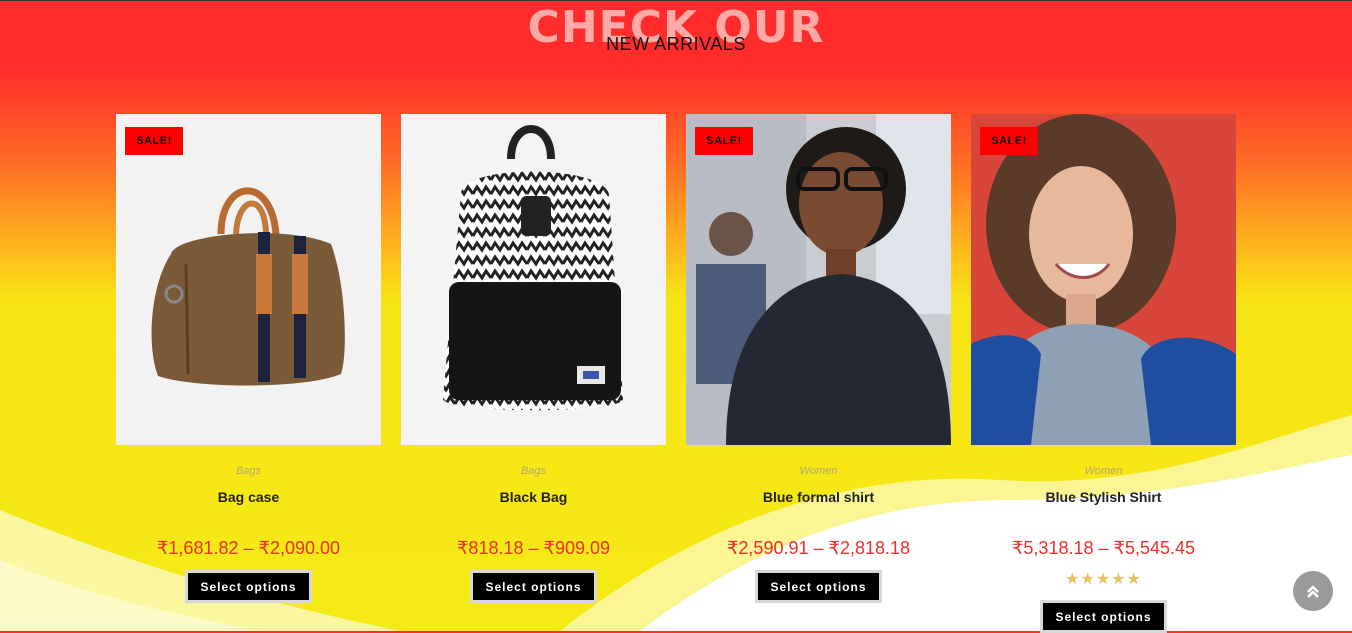  Describe the element at coordinates (1103, 497) in the screenshot. I see `product-title: Blue Stylish Shirt` at that location.